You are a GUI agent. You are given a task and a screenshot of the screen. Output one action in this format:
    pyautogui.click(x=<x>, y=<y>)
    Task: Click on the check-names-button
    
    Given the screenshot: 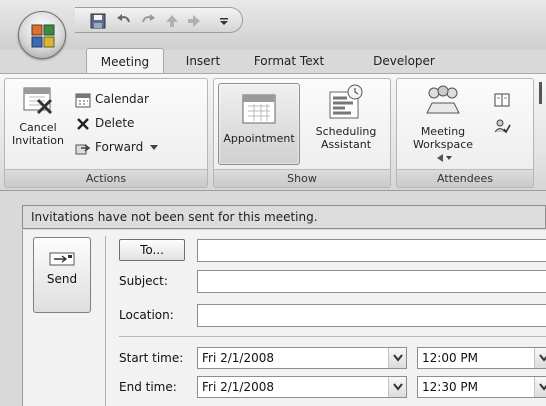 What is the action you would take?
    pyautogui.click(x=504, y=125)
    